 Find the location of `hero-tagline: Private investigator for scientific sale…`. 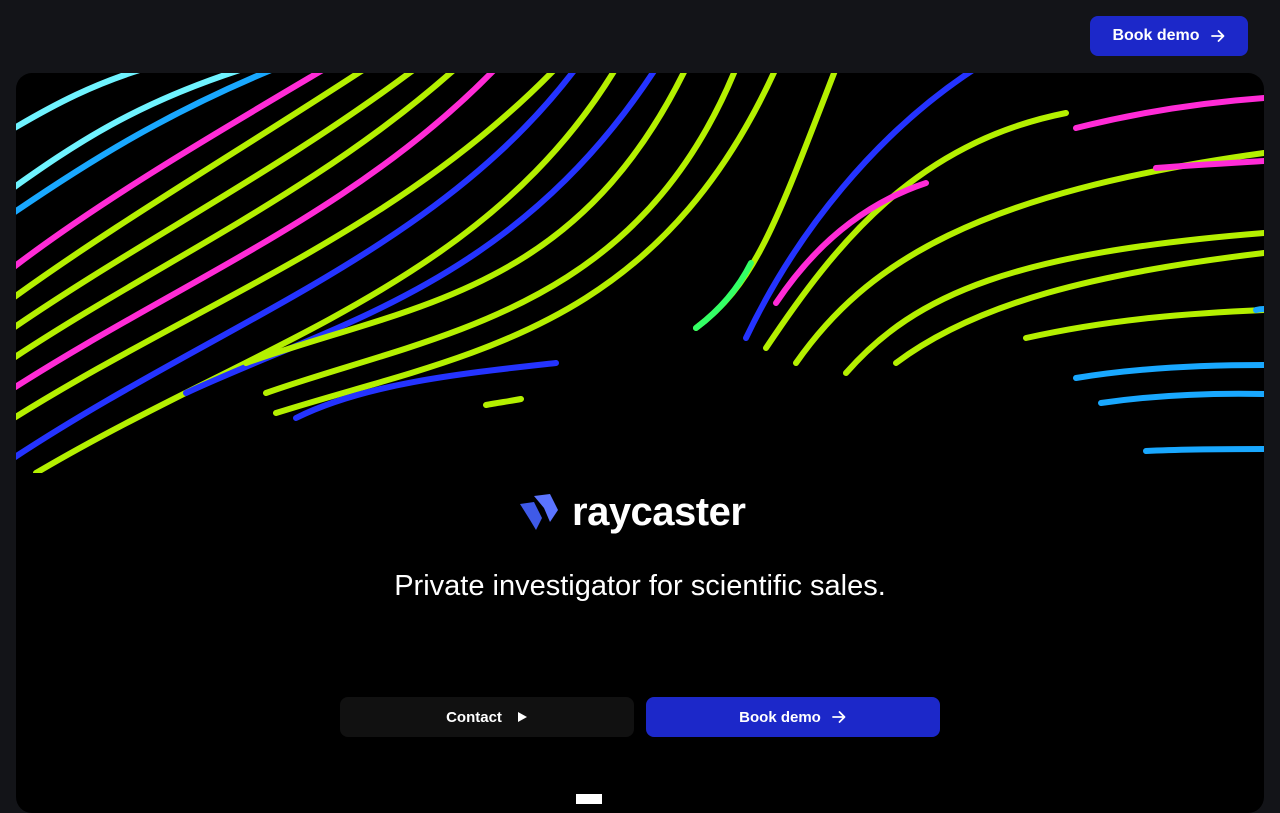

hero-tagline: Private investigator for scientific sale… is located at coordinates (640, 586).